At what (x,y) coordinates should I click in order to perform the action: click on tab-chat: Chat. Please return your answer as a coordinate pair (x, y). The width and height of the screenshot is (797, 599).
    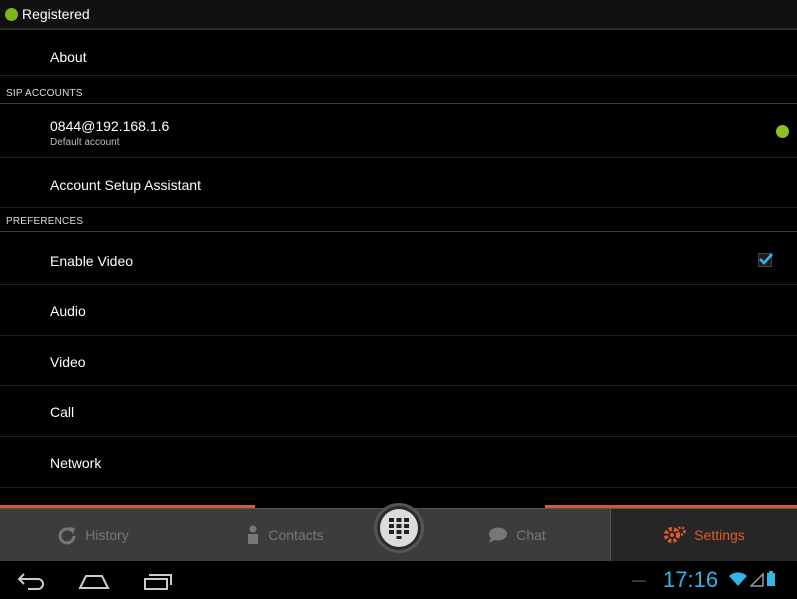
    Looking at the image, I should click on (517, 535).